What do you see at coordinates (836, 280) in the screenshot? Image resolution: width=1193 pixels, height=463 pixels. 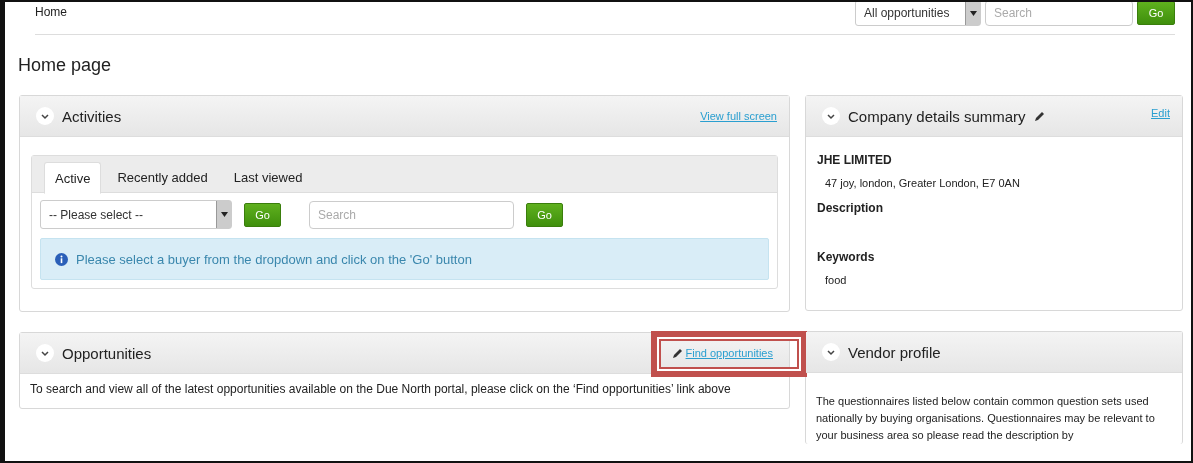 I see `keywords-value: food` at bounding box center [836, 280].